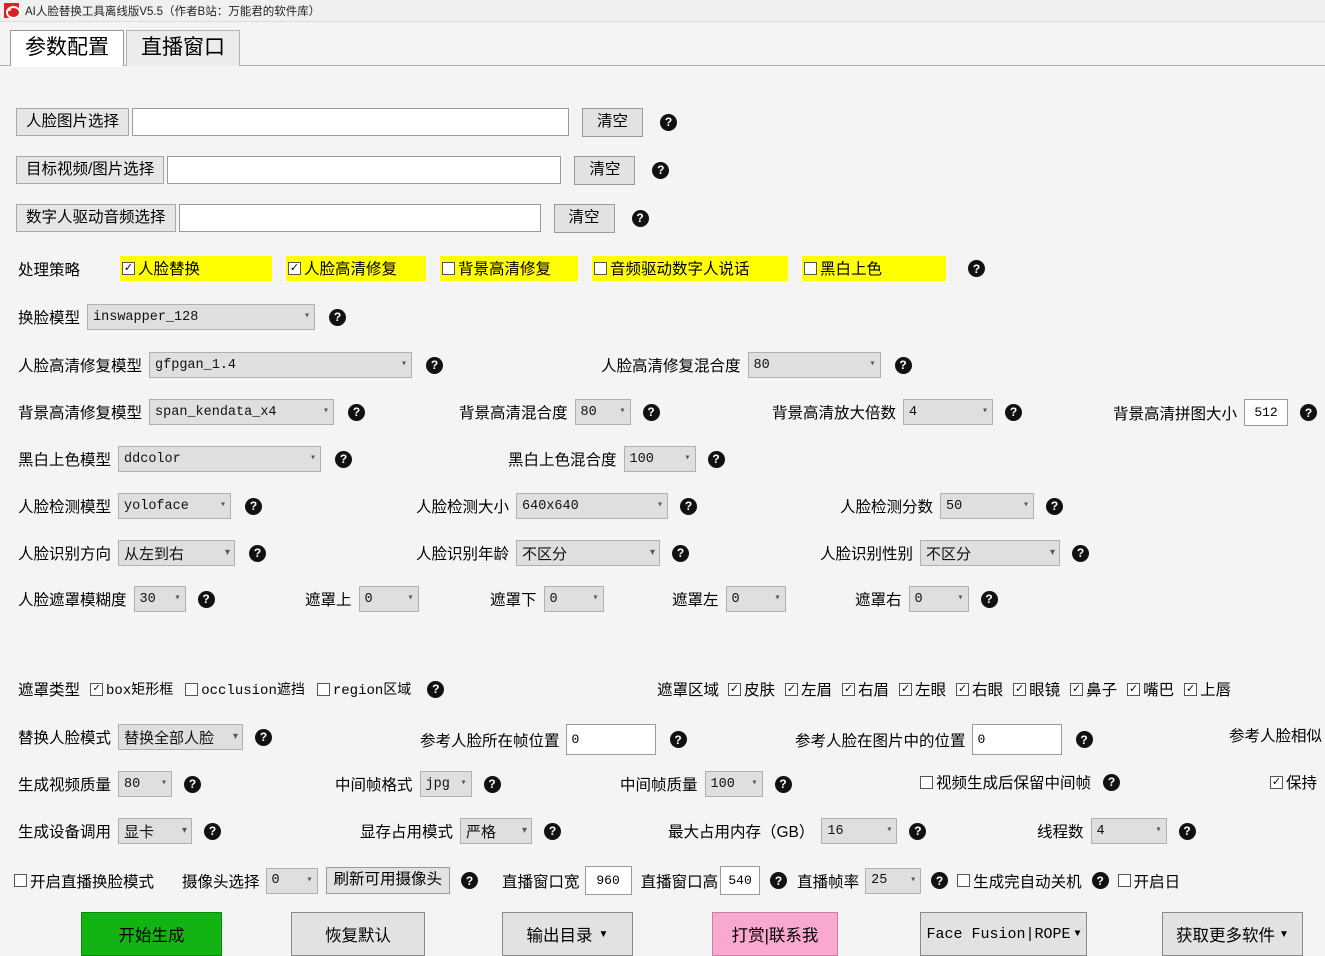 The image size is (1325, 956). Describe the element at coordinates (733, 784) in the screenshot. I see `frame-quality-select: 100 ▾` at that location.